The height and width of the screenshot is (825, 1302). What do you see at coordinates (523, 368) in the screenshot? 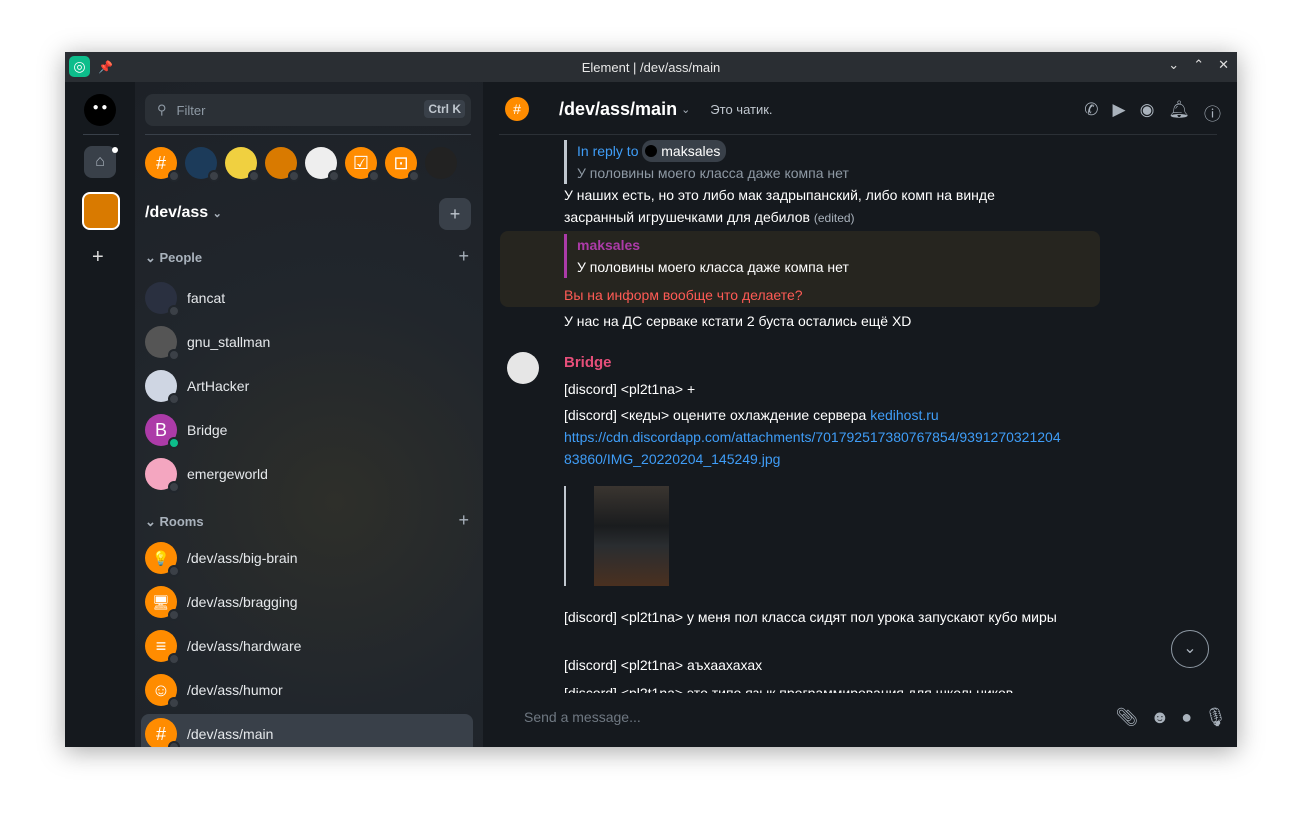
I see `sender-avatar` at bounding box center [523, 368].